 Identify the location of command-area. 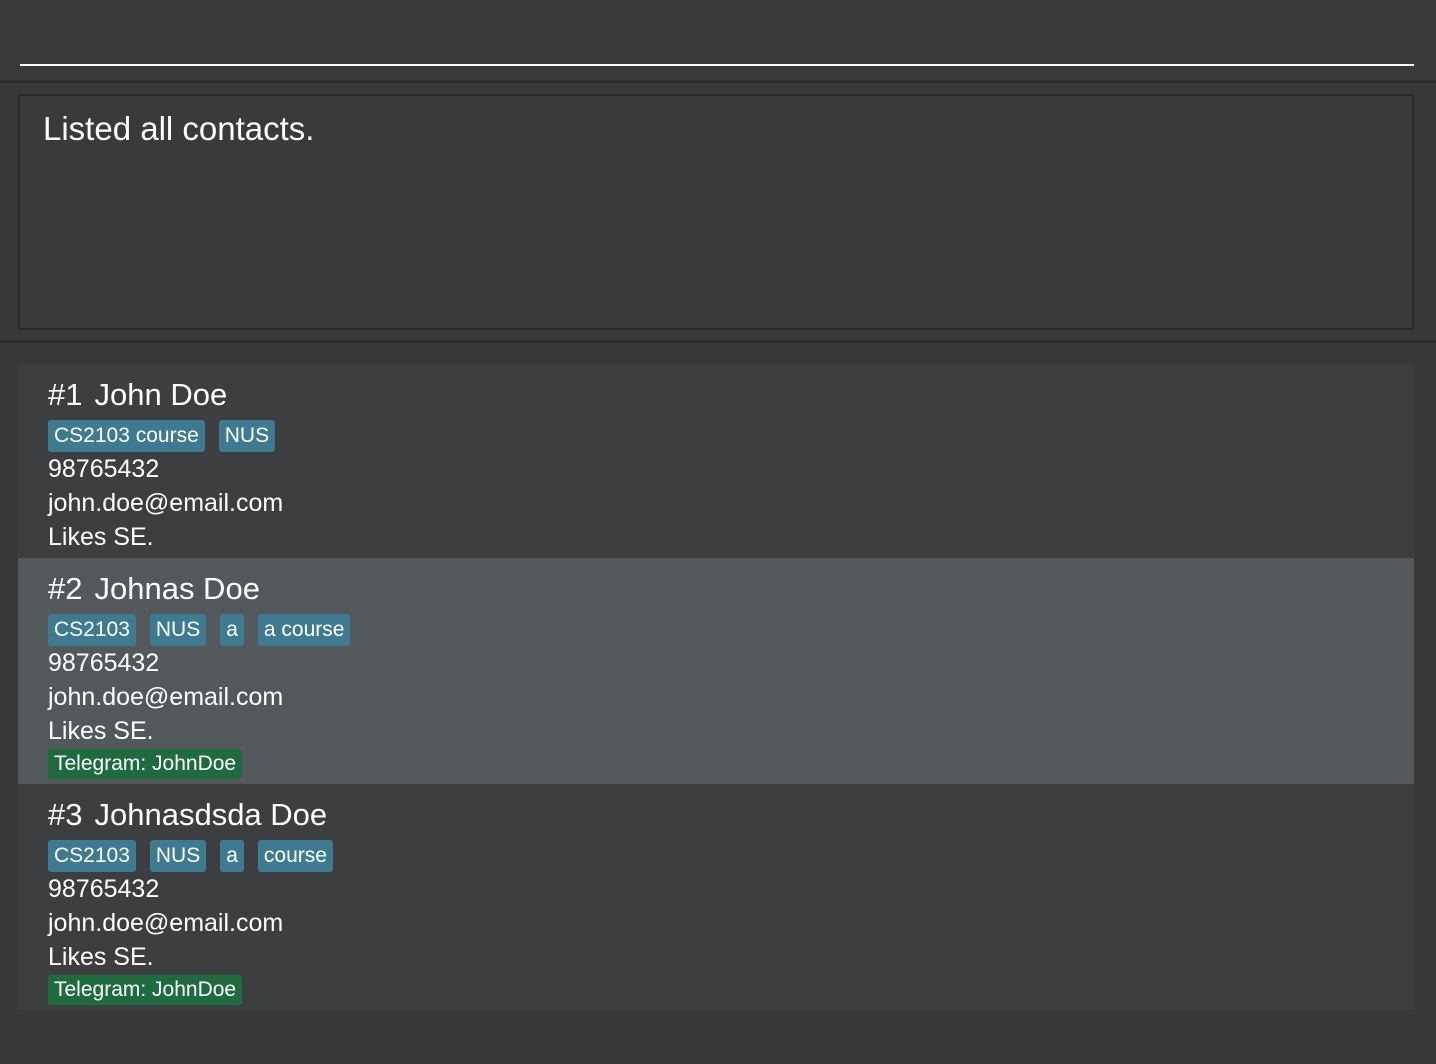
(718, 40).